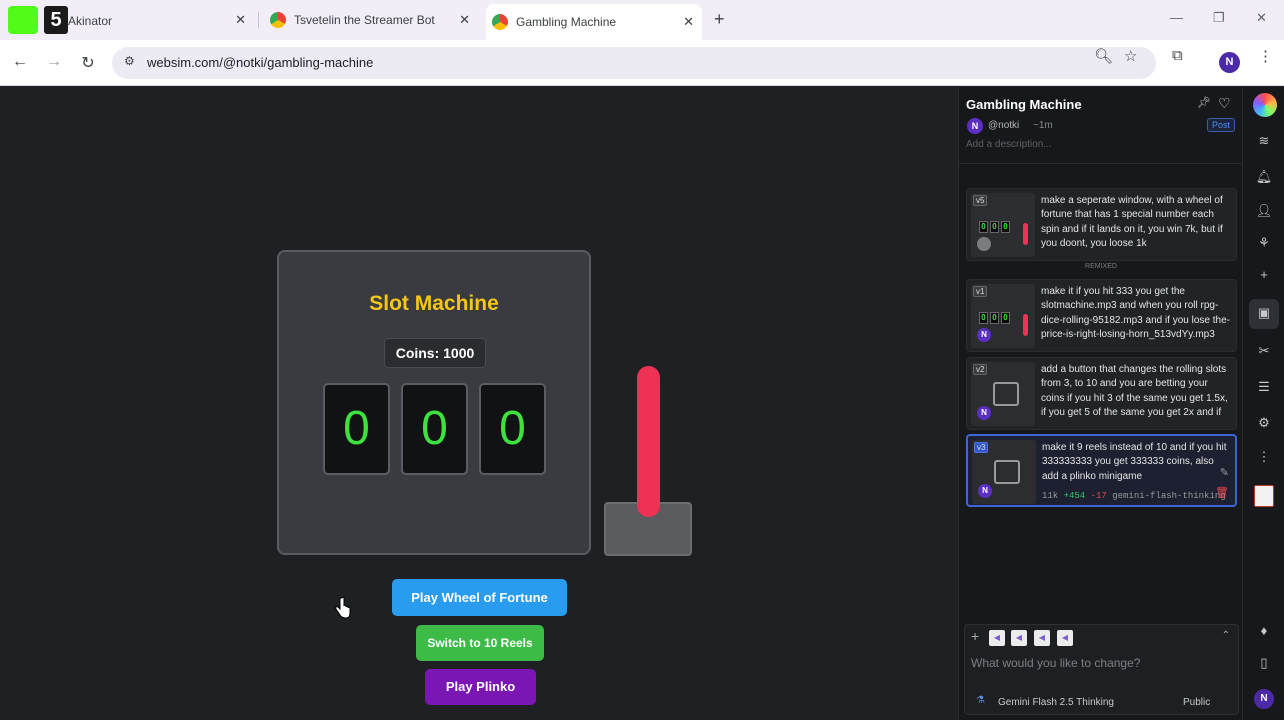 This screenshot has width=1284, height=720. What do you see at coordinates (1263, 177) in the screenshot?
I see `bell-icon: 🔔︎` at bounding box center [1263, 177].